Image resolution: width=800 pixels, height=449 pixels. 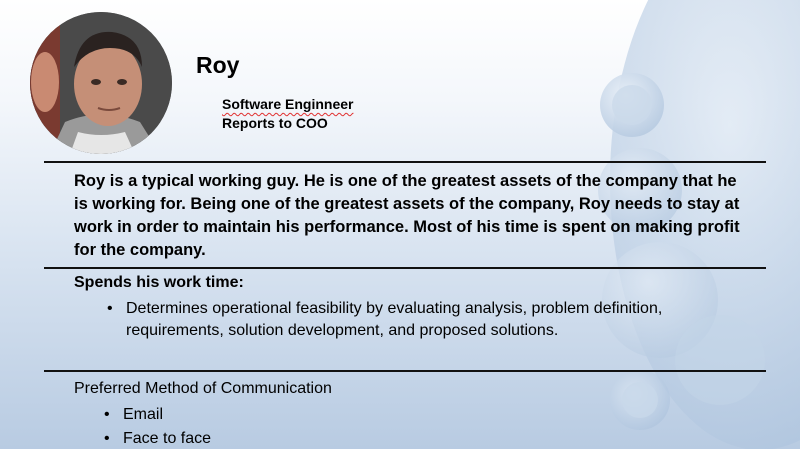 I want to click on job-title-text: Software Enginneer, so click(x=288, y=104).